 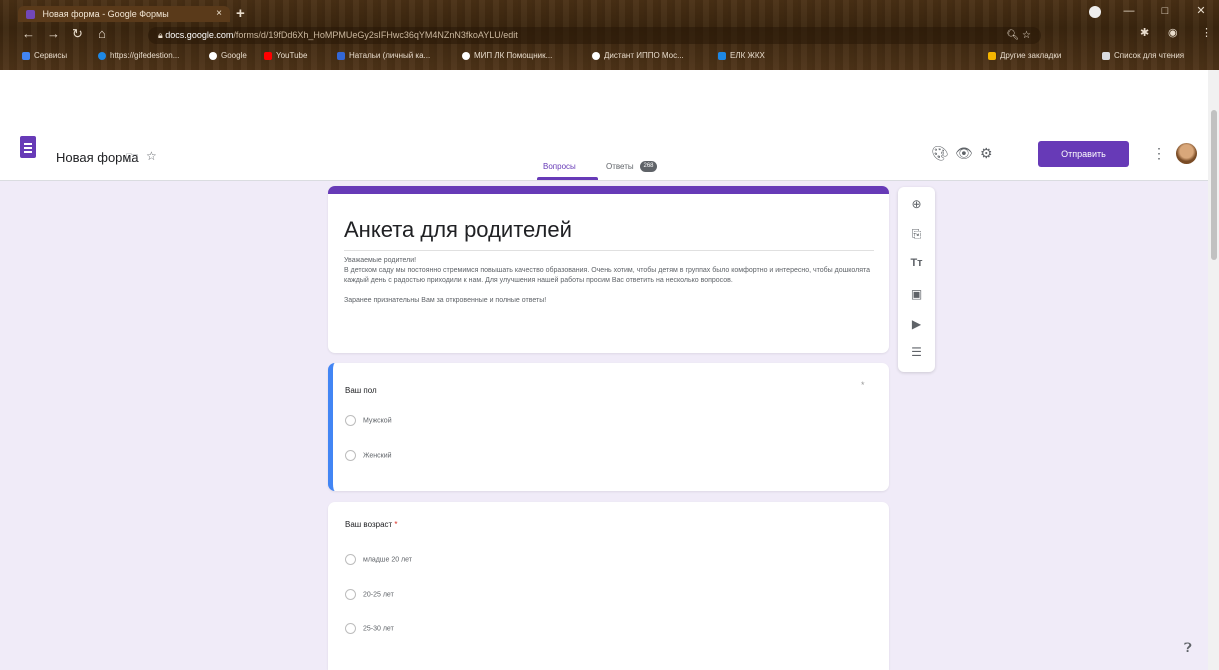 I want to click on settings-gear-icon: ⚙, so click(x=986, y=153).